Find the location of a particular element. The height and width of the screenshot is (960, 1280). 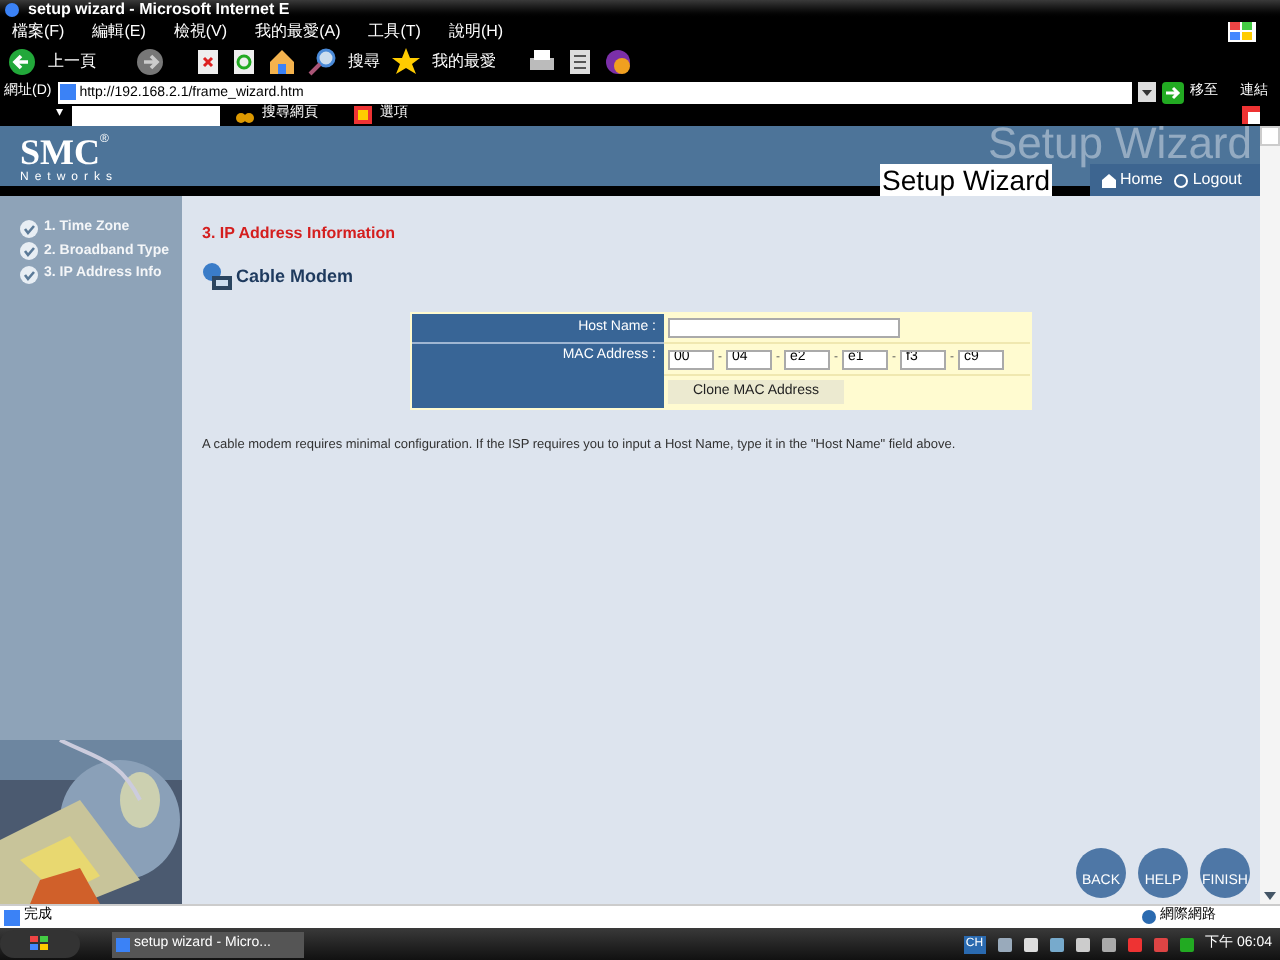

options-icon is located at coordinates (363, 115).